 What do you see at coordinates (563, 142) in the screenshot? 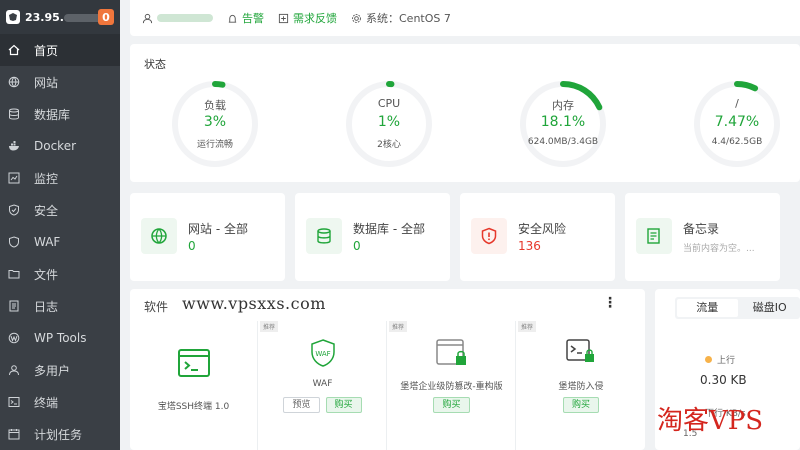
I see `gauge-sub: 624.0MB/3.4GB` at bounding box center [563, 142].